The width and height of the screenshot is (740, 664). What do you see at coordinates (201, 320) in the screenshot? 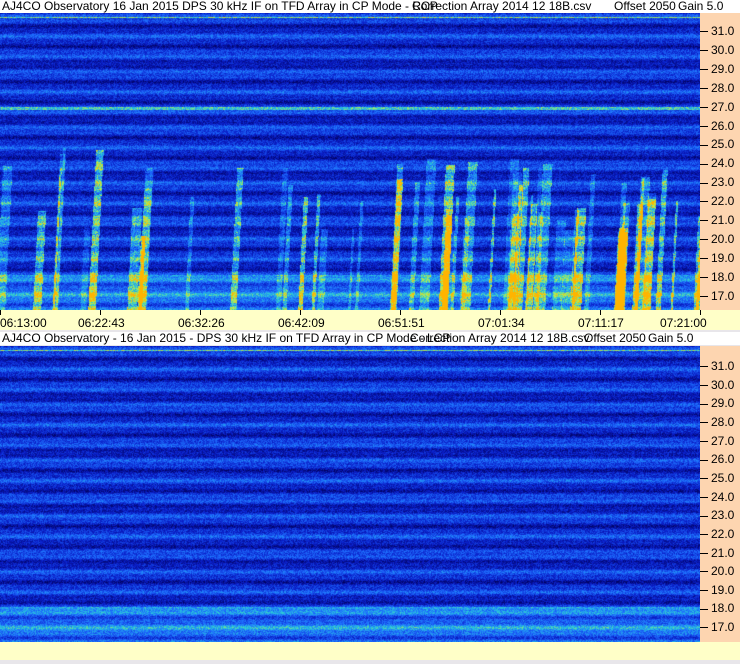
I see `time-tick-label: 06:32:26` at bounding box center [201, 320].